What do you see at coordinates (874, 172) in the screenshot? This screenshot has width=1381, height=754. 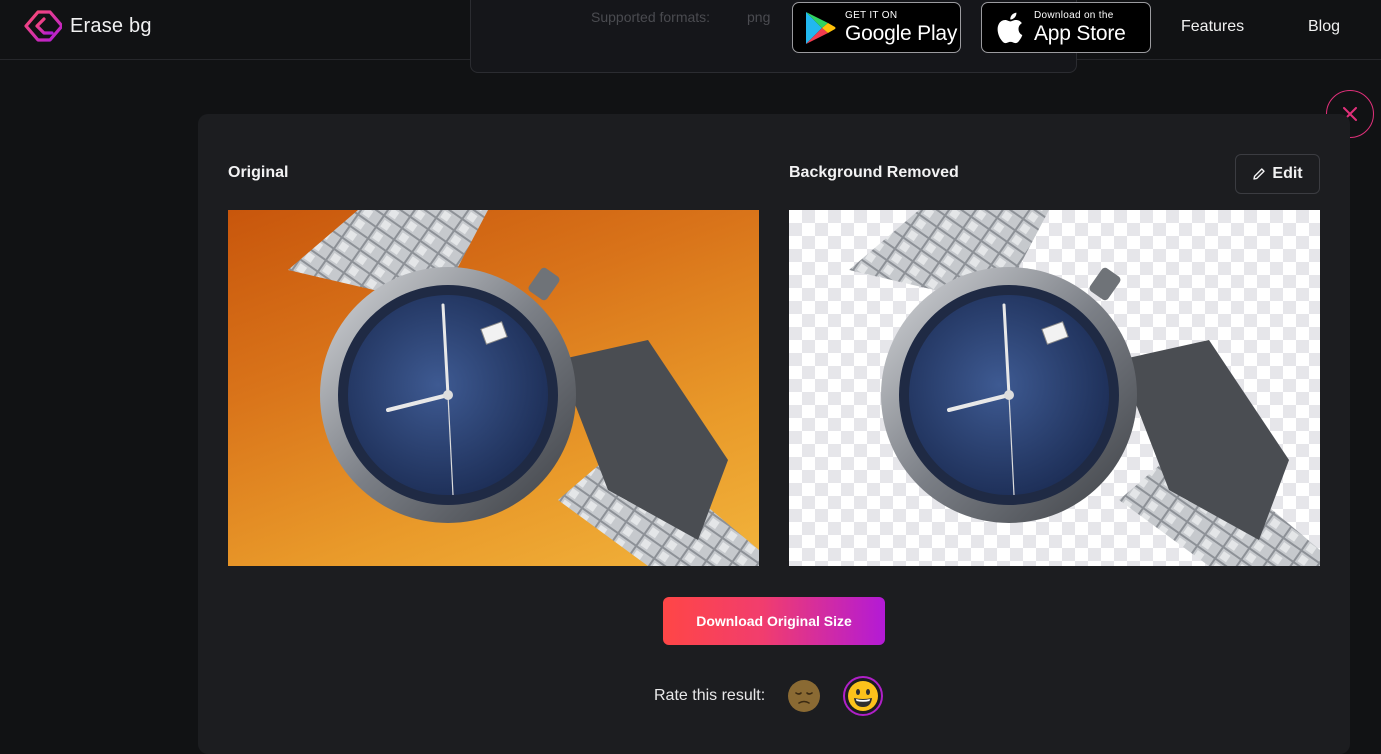 I see `background-removed-title: Background Removed` at bounding box center [874, 172].